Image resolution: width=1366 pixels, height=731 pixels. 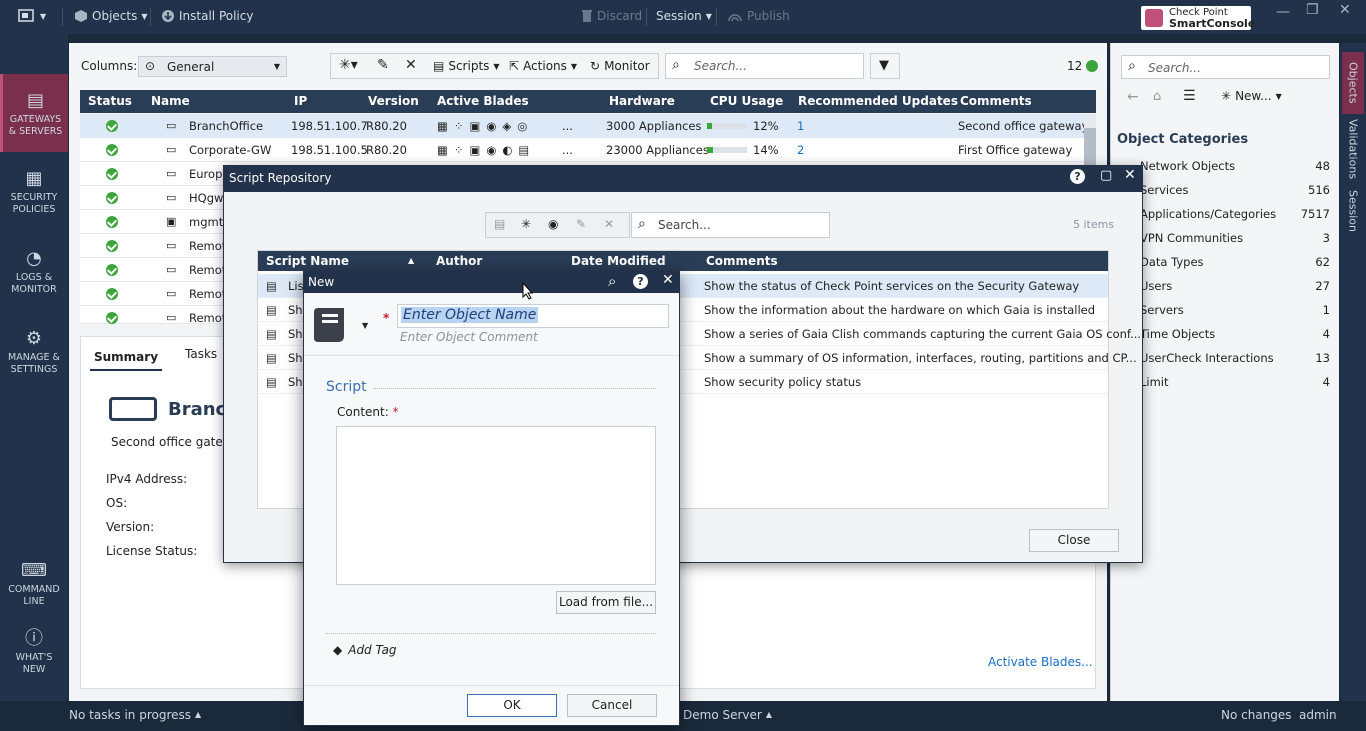 I want to click on category-item: Services, so click(x=1164, y=190).